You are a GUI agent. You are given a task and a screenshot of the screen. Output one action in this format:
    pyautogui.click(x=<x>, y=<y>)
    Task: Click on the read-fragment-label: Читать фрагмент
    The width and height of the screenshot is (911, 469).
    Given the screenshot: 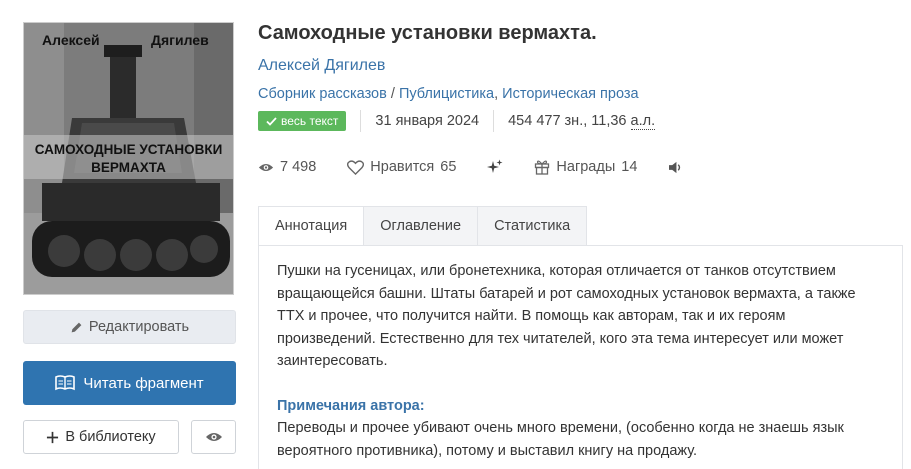 What is the action you would take?
    pyautogui.click(x=143, y=383)
    